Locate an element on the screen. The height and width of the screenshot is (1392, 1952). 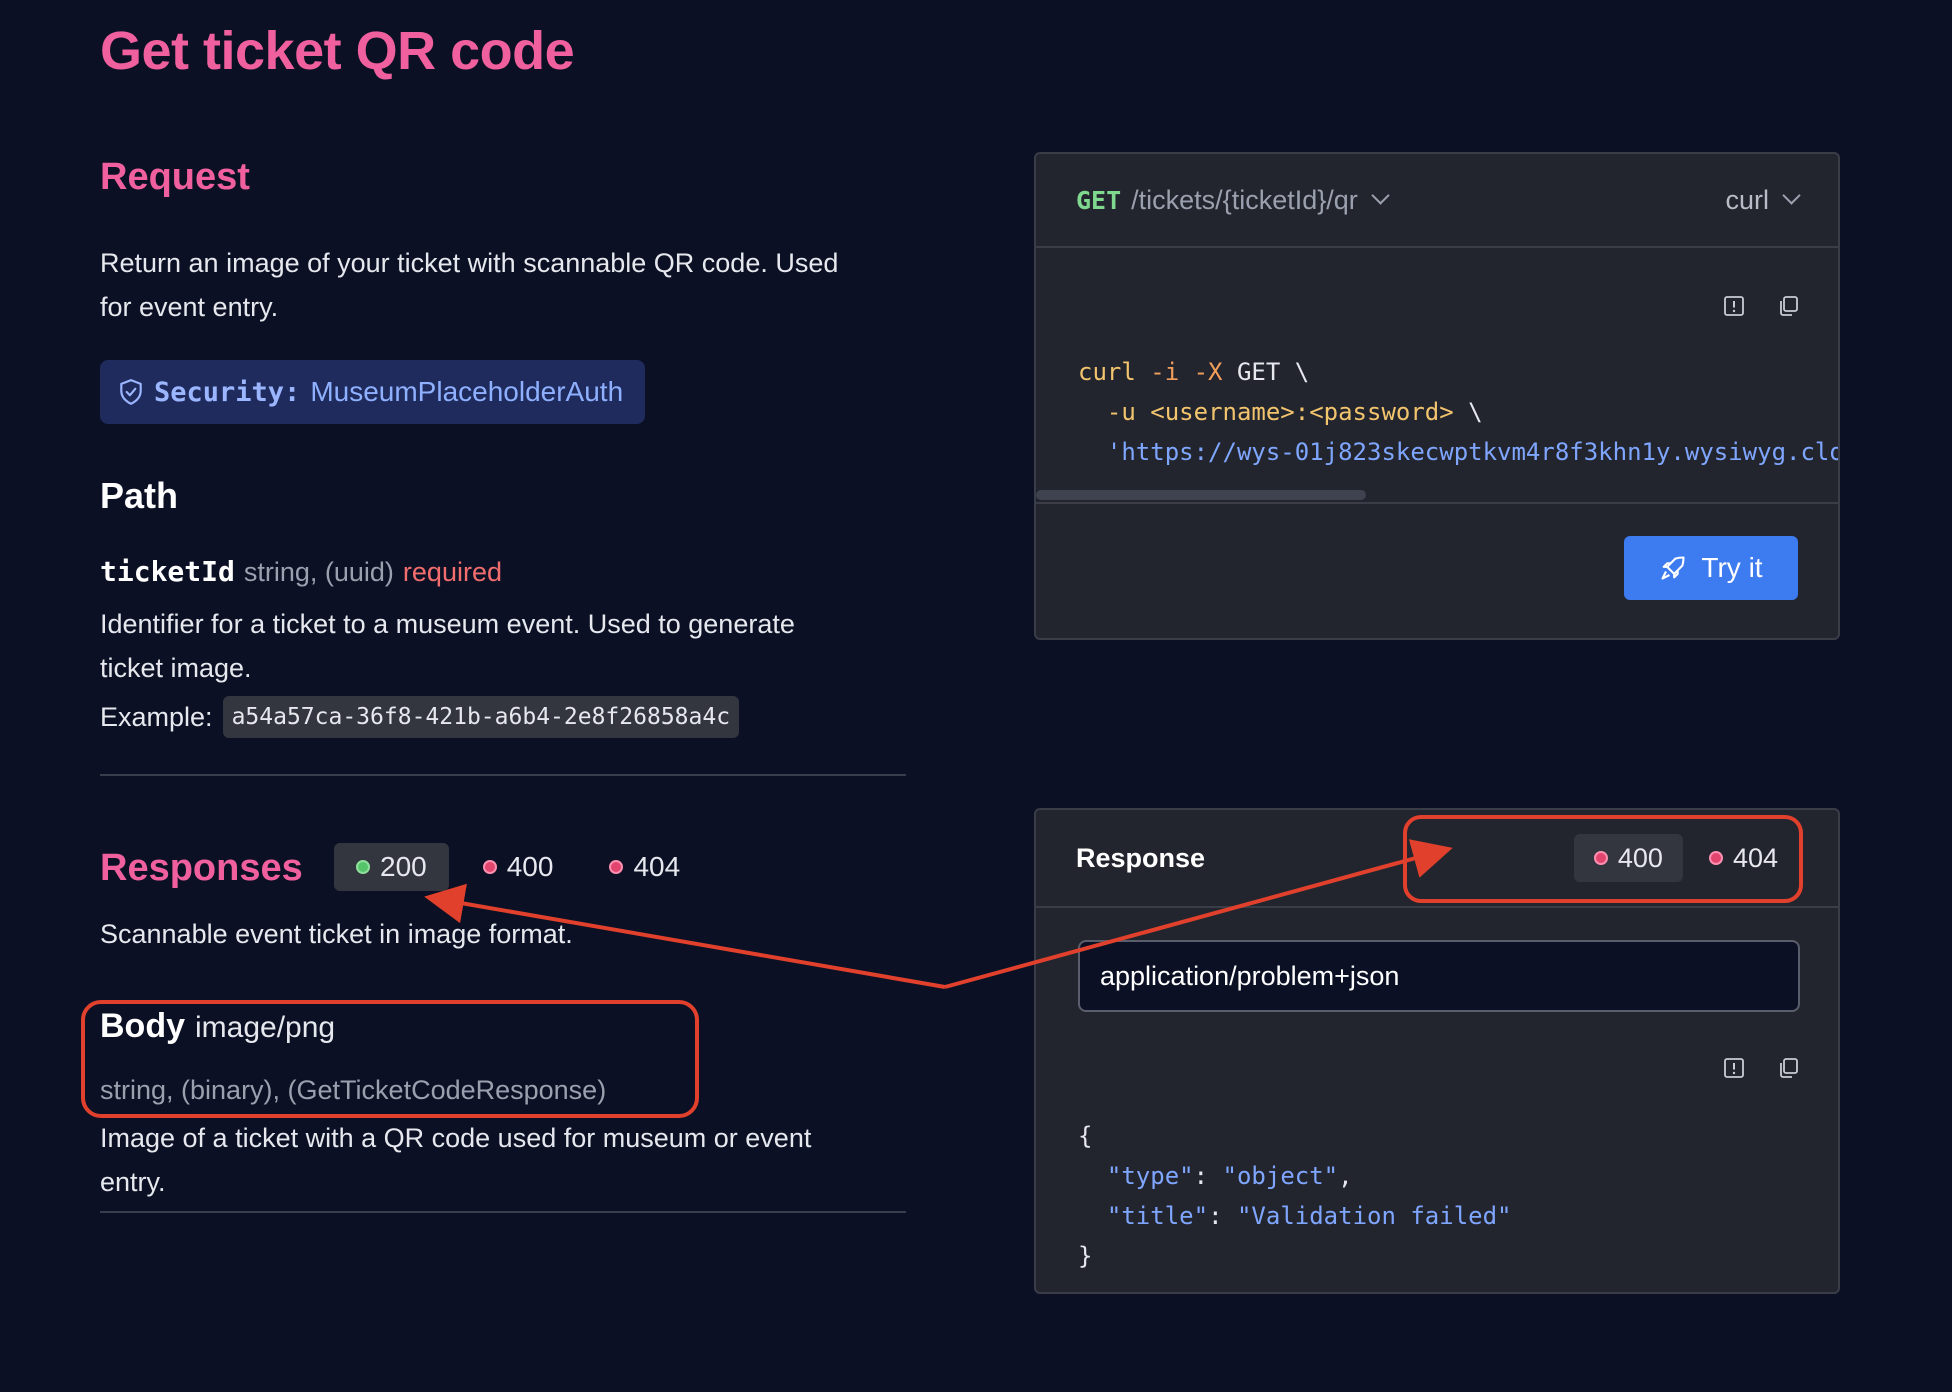
annotation-box-response-status is located at coordinates (1603, 859).